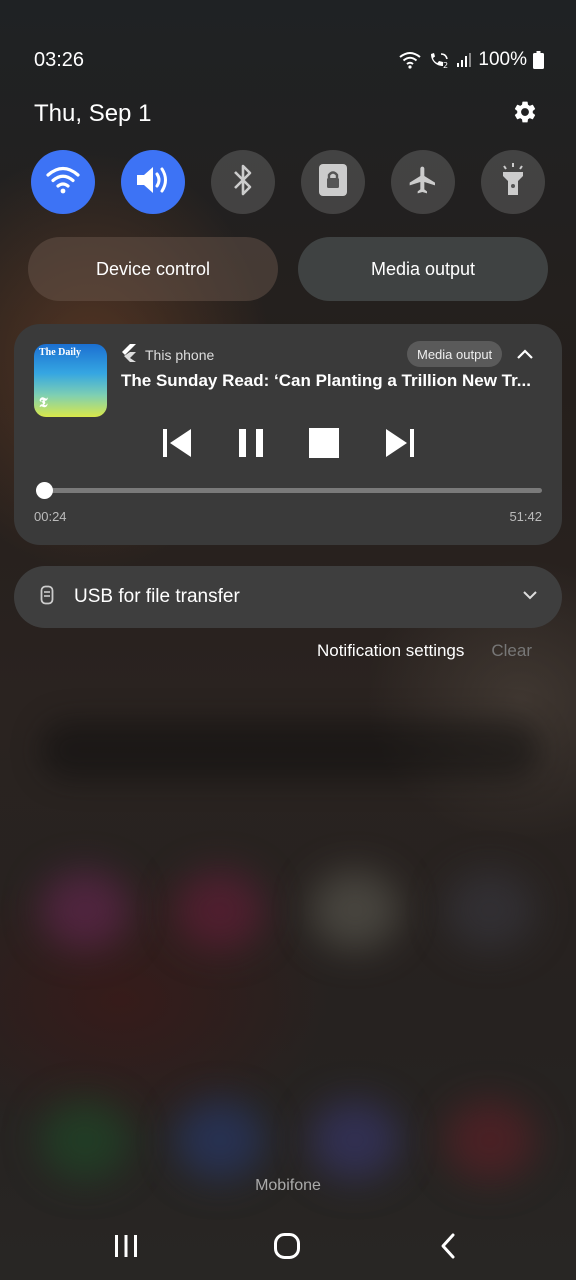 This screenshot has height=1280, width=576. What do you see at coordinates (445, 65) in the screenshot?
I see `svg-text: 2` at bounding box center [445, 65].